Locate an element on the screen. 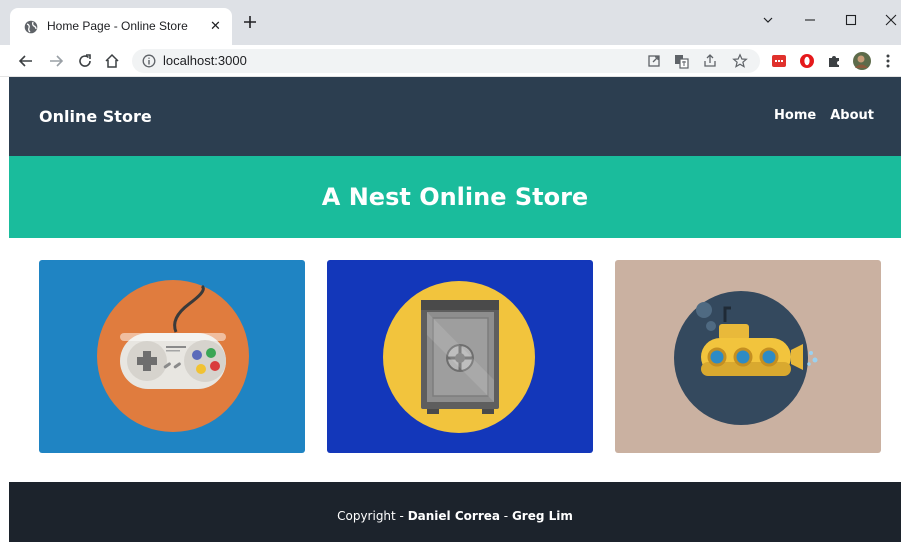 The height and width of the screenshot is (542, 901). game-controller-icon is located at coordinates (173, 356).